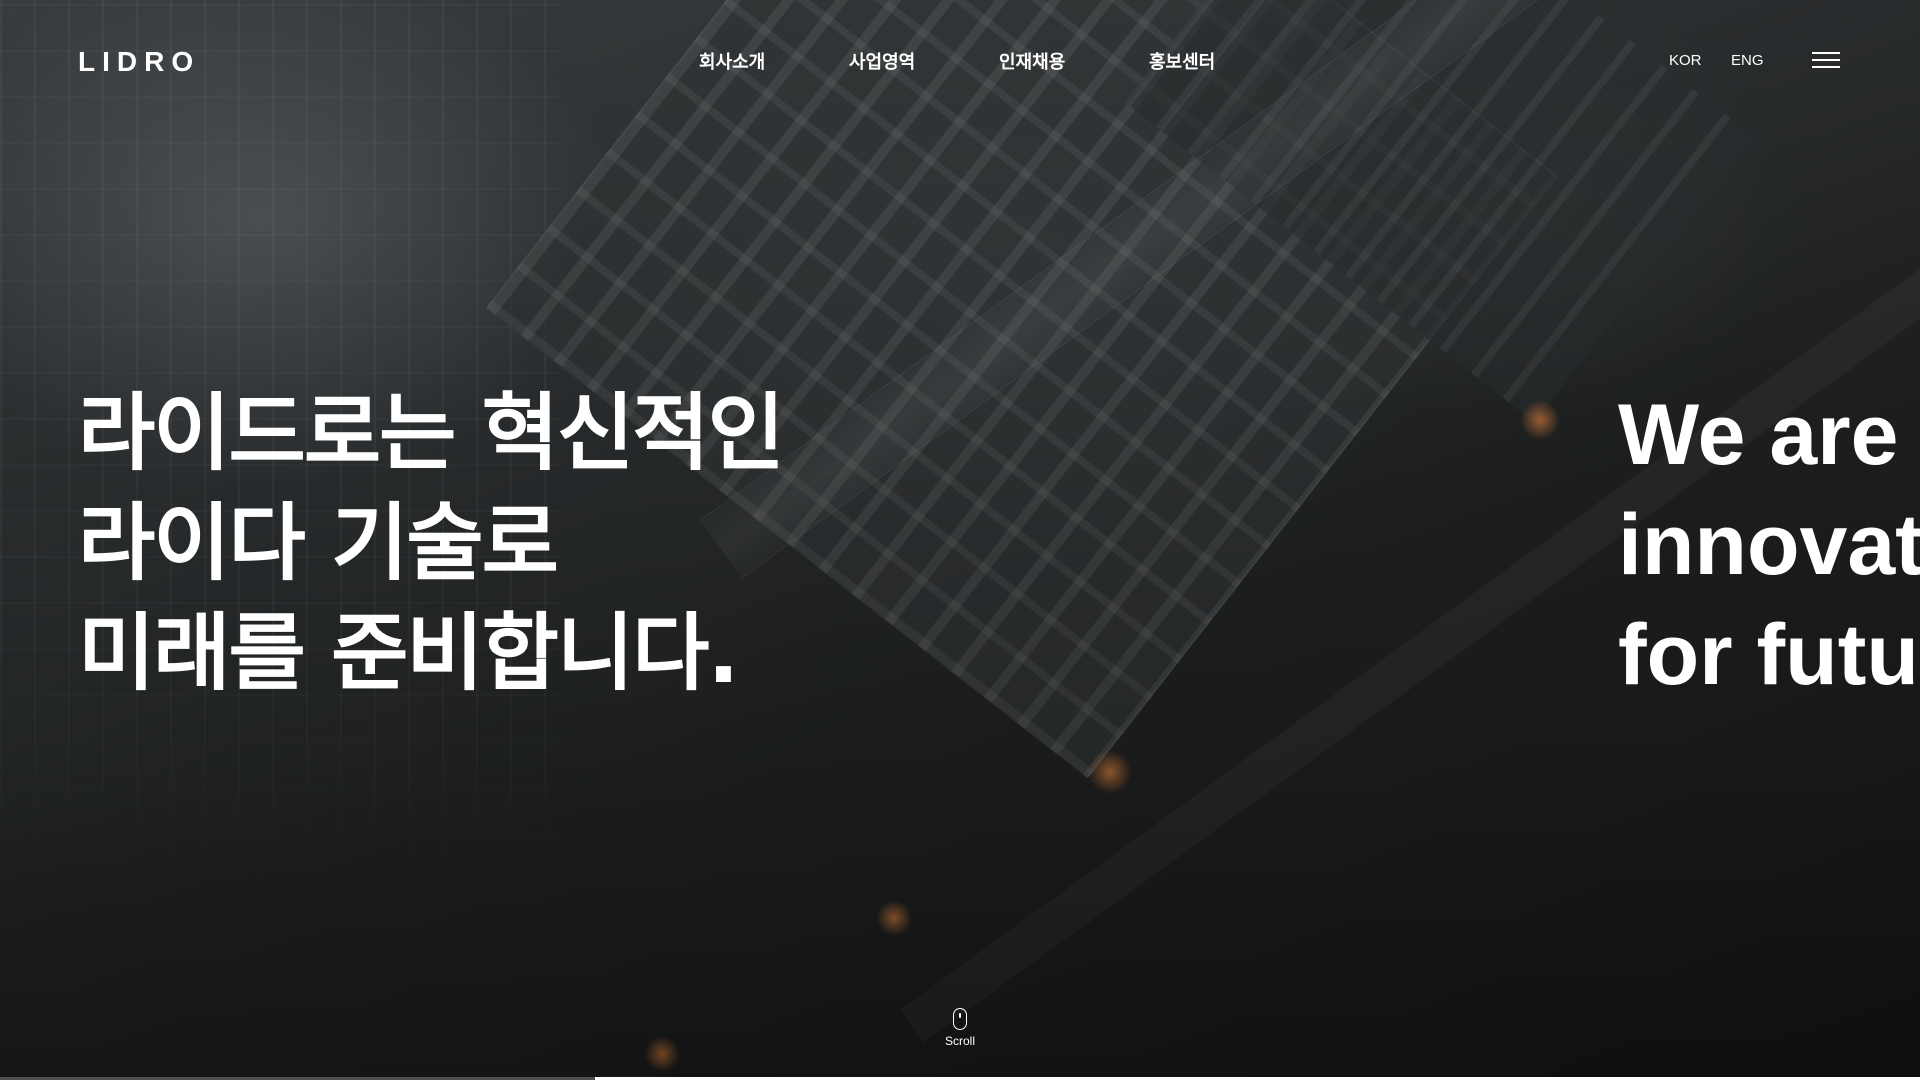 The height and width of the screenshot is (1080, 1920). I want to click on nav-item-pr-center: 홍보센터, so click(1182, 61).